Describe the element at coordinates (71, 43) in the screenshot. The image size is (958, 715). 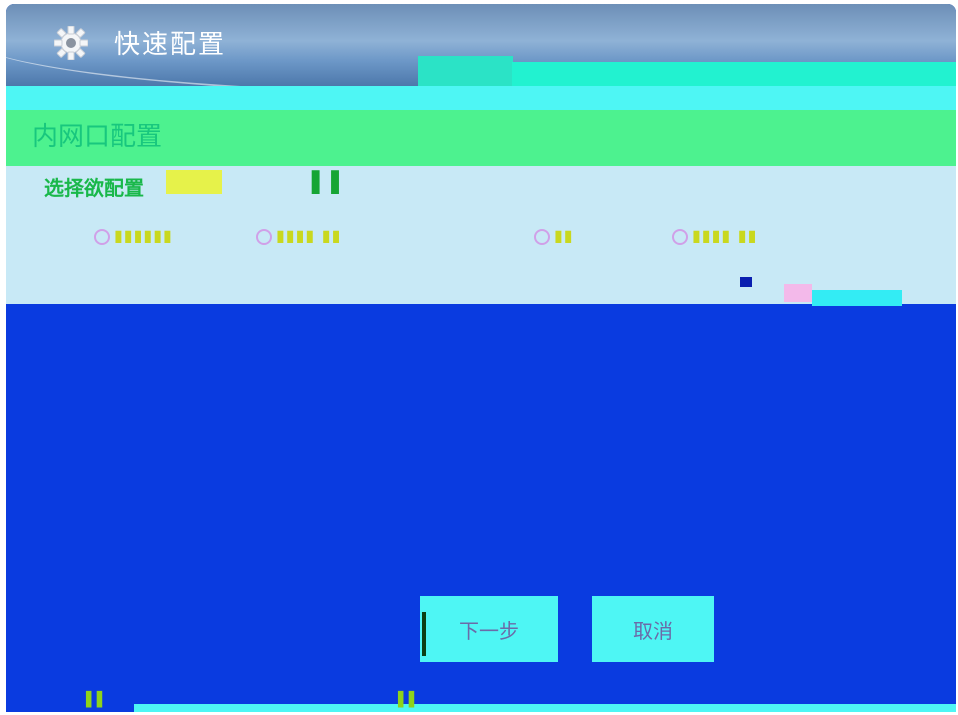
I see `gear-icon` at that location.